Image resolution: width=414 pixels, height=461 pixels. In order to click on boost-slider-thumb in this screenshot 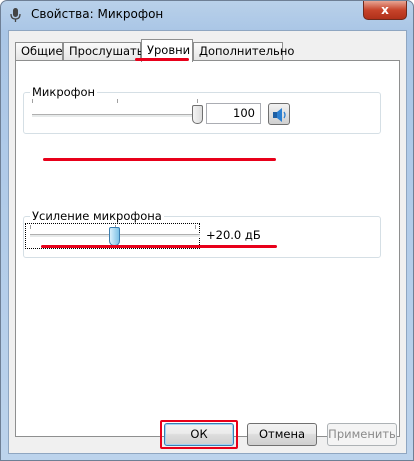, I will do `click(114, 236)`.